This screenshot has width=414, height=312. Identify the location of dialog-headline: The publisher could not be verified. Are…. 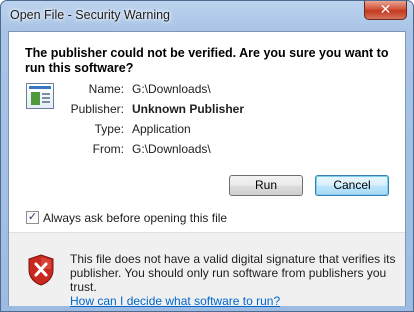
(207, 60).